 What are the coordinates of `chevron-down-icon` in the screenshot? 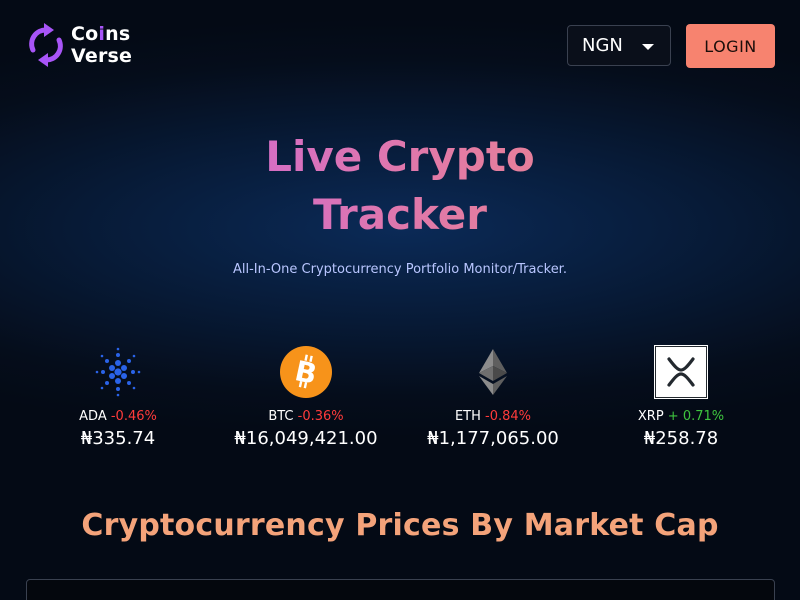 It's located at (648, 47).